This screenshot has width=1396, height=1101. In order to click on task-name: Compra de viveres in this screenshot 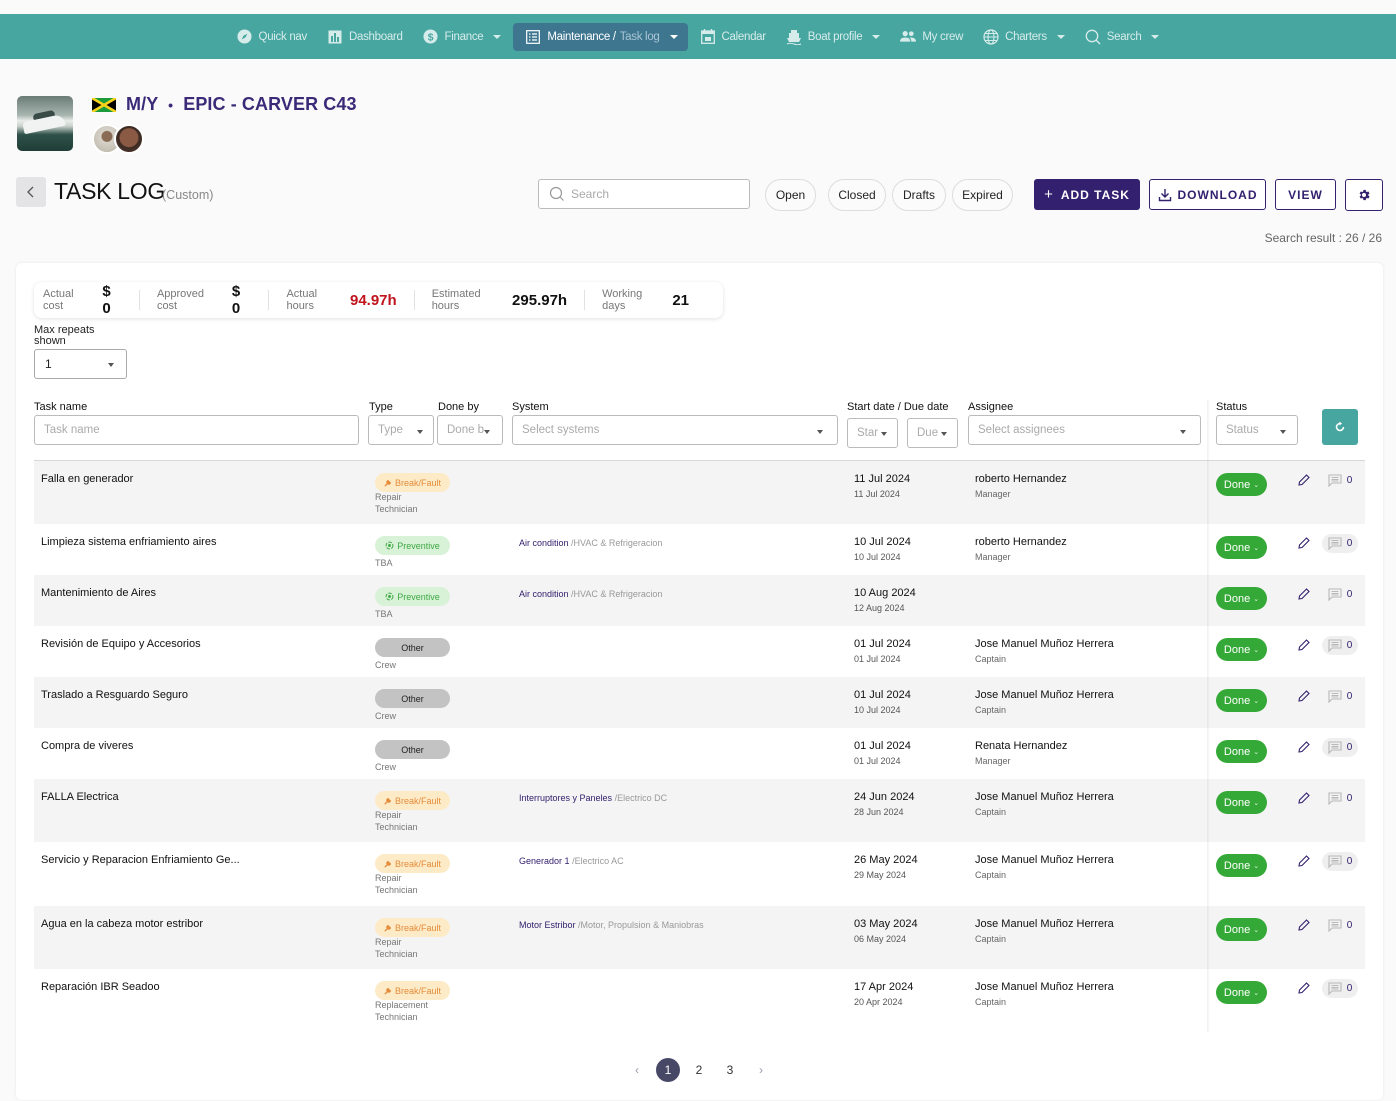, I will do `click(87, 746)`.